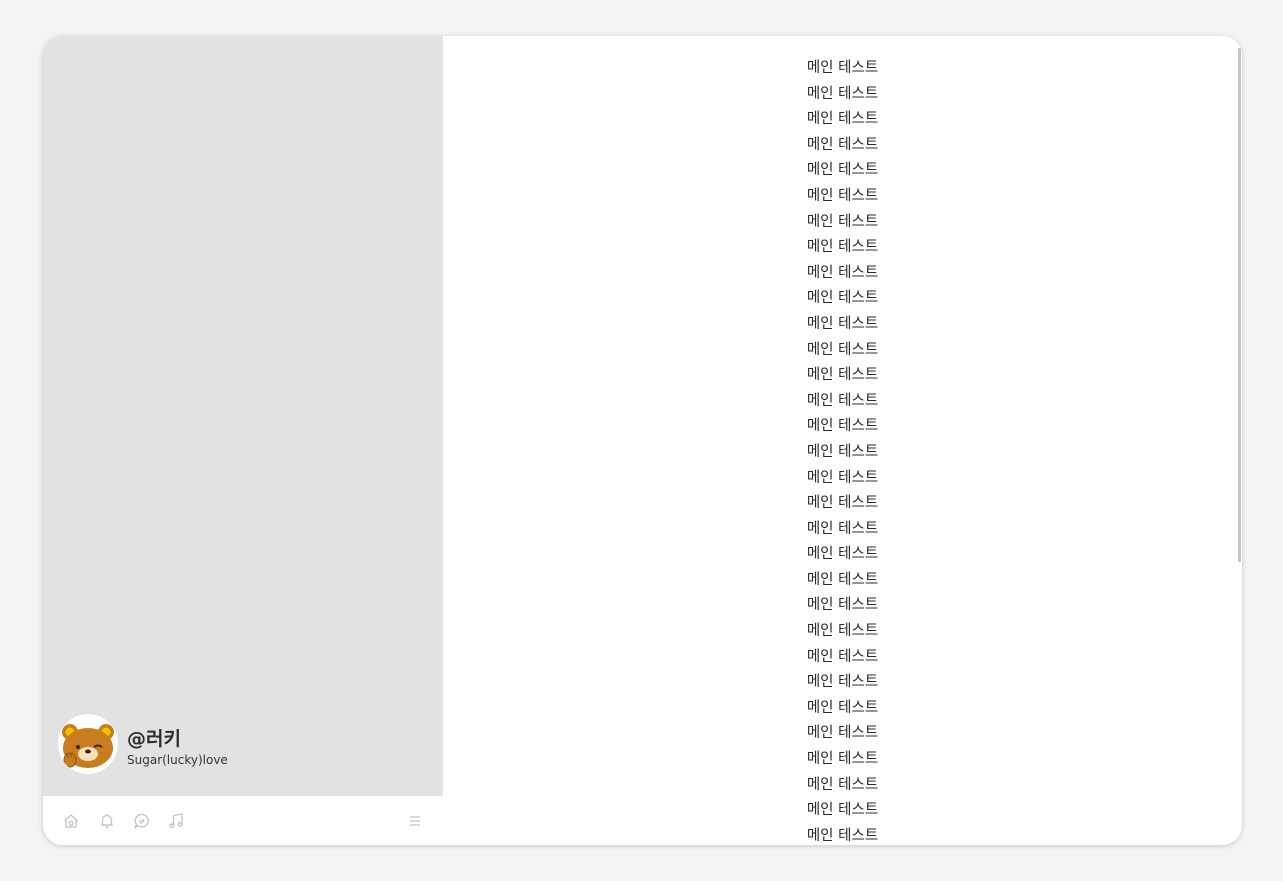  Describe the element at coordinates (71, 821) in the screenshot. I see `home-icon` at that location.